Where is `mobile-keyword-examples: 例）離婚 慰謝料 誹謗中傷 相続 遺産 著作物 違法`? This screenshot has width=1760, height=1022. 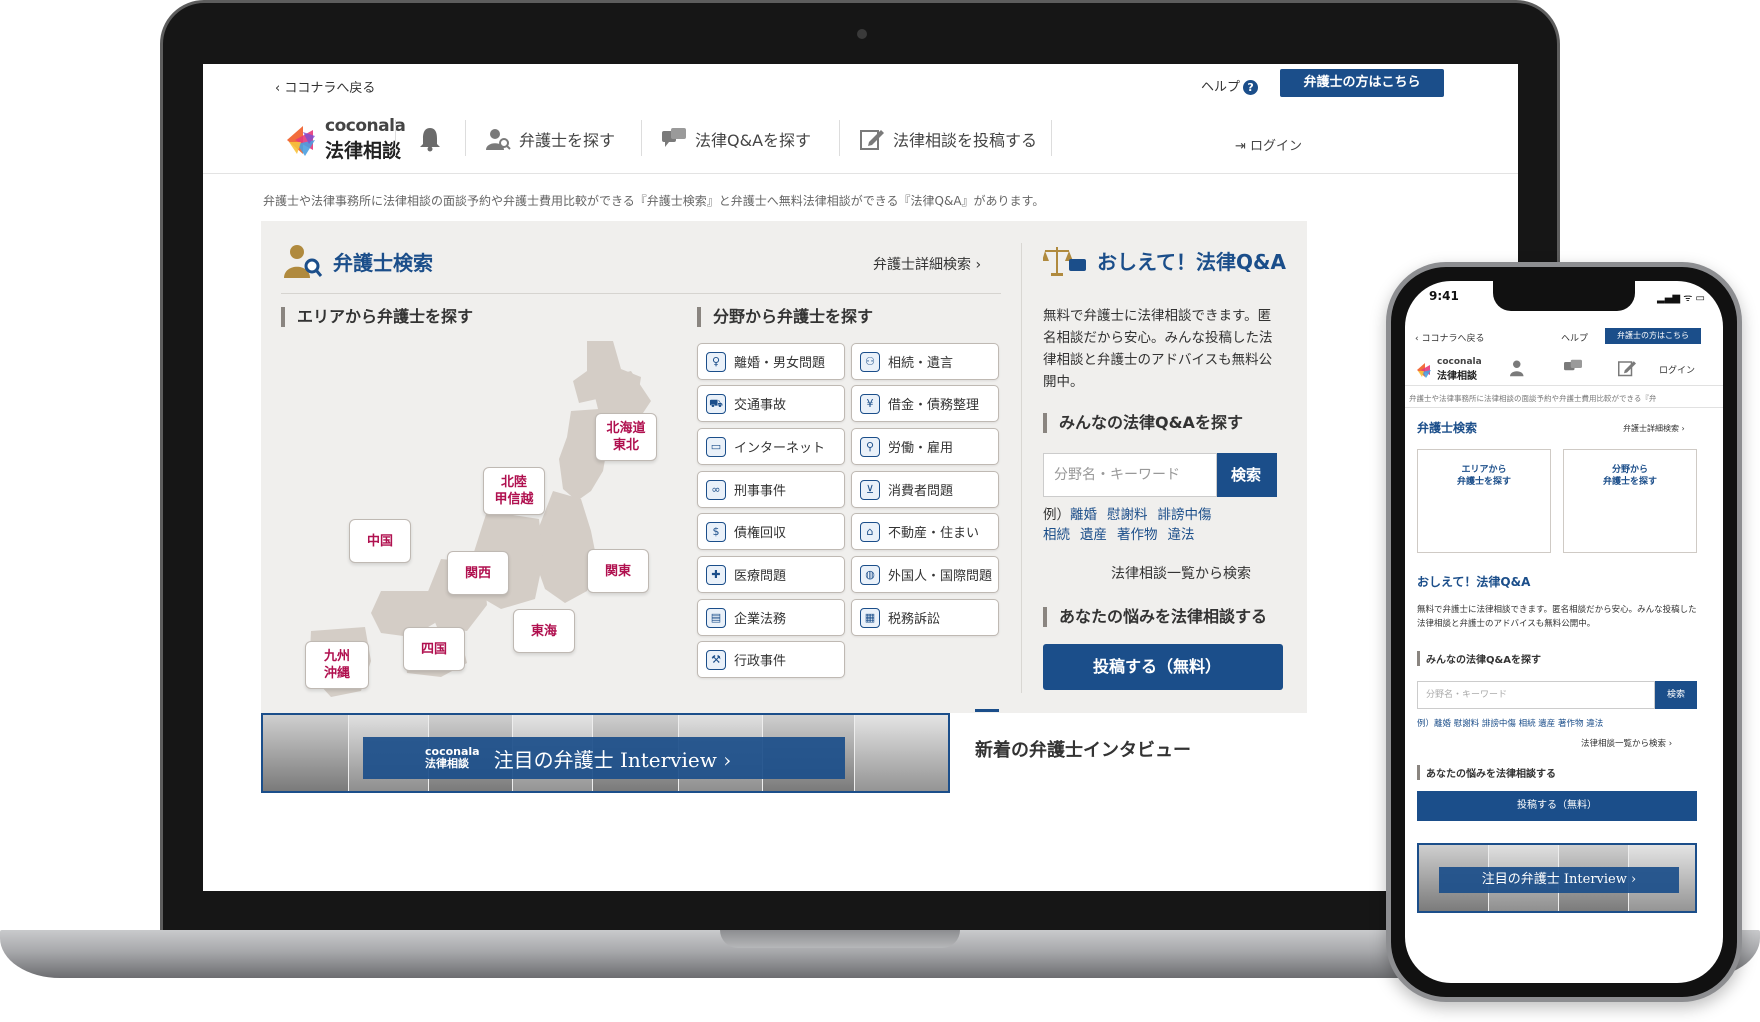
mobile-keyword-examples: 例）離婚 慰謝料 誹謗中傷 相続 遺産 著作物 違法 is located at coordinates (1510, 723).